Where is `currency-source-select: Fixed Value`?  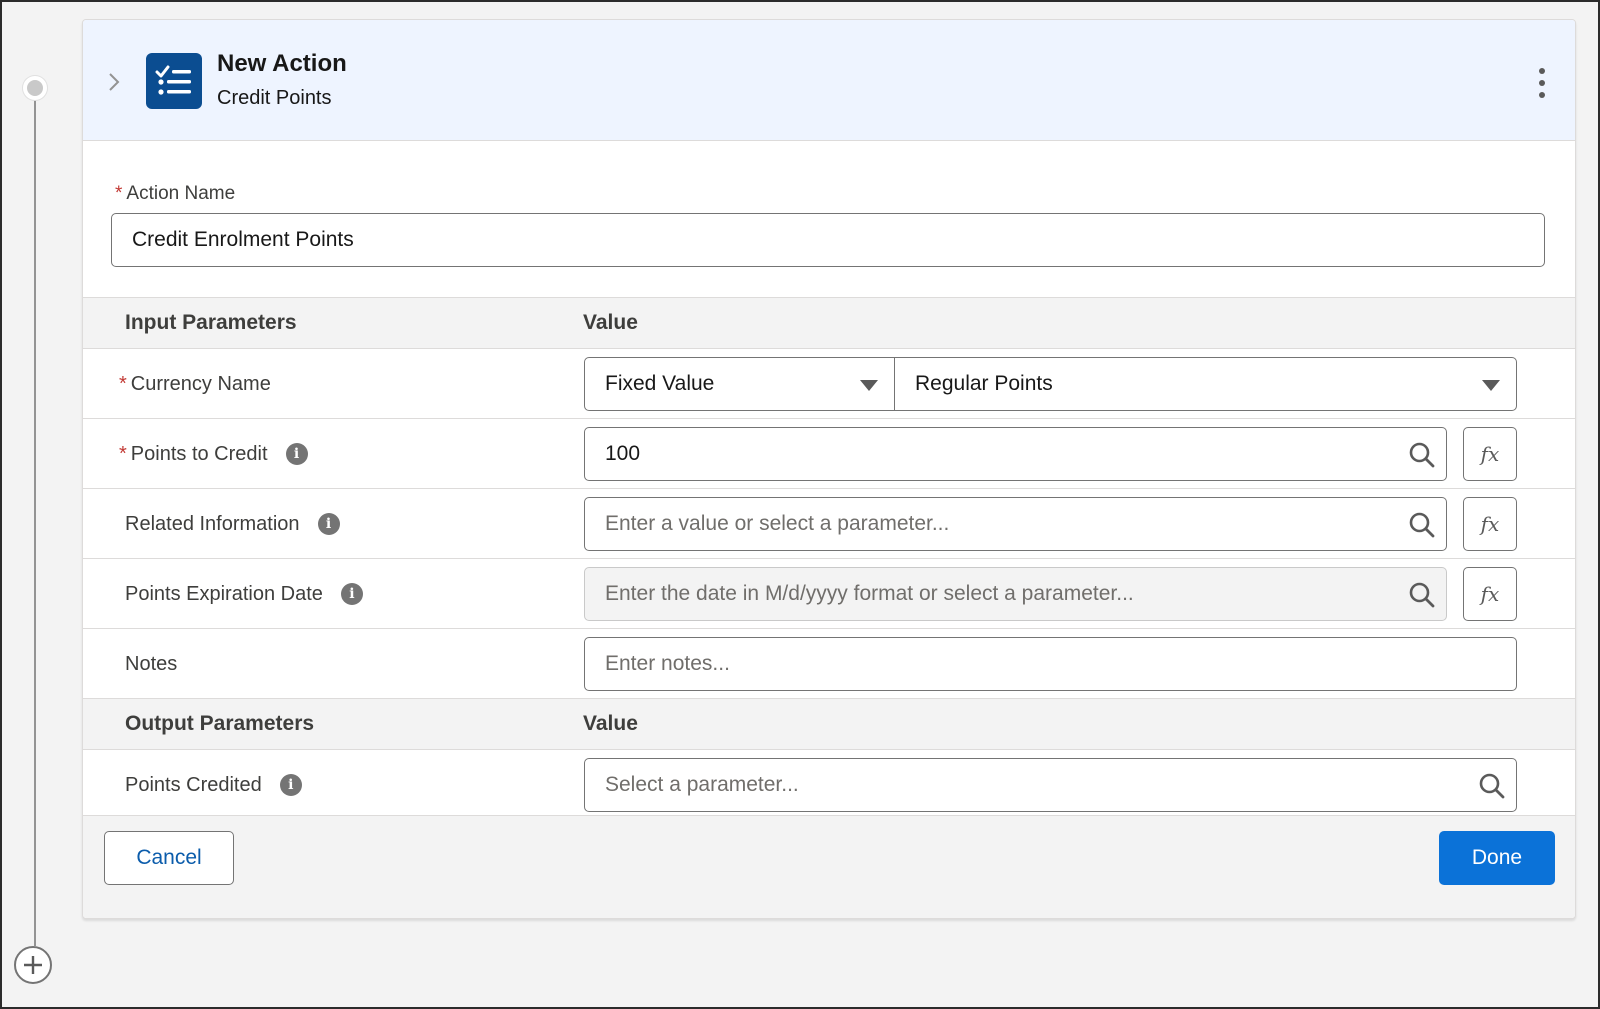
currency-source-select: Fixed Value is located at coordinates (739, 384).